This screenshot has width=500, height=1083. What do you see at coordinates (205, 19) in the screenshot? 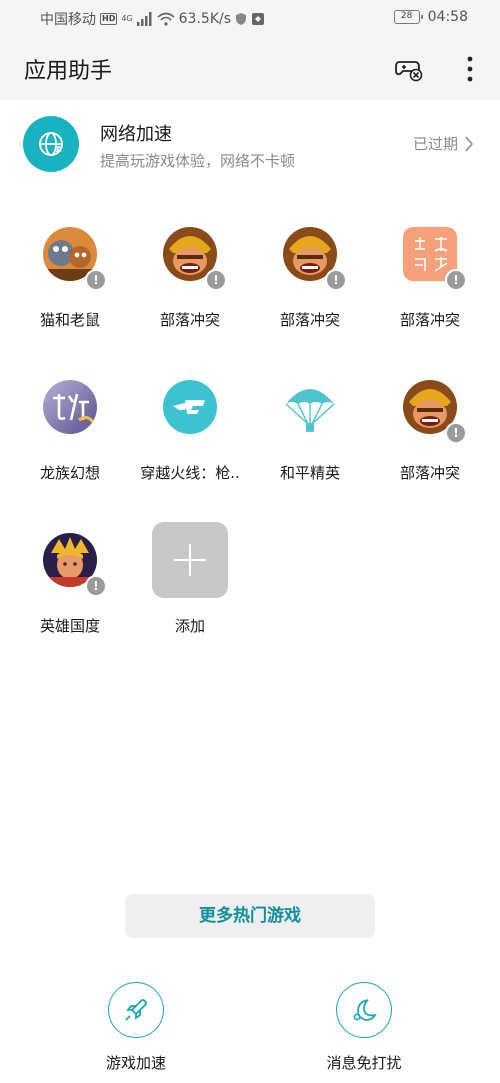
I see `network-speed: 63.5K/s` at bounding box center [205, 19].